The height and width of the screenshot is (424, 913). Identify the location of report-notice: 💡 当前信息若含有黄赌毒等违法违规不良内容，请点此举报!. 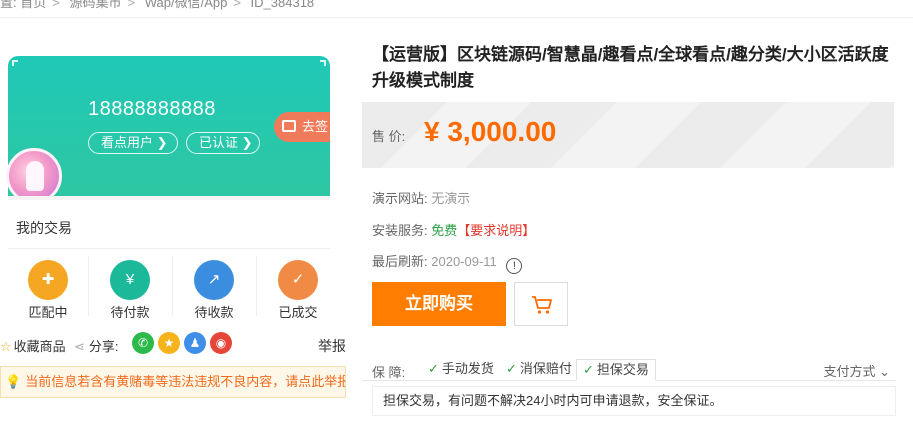
(173, 382).